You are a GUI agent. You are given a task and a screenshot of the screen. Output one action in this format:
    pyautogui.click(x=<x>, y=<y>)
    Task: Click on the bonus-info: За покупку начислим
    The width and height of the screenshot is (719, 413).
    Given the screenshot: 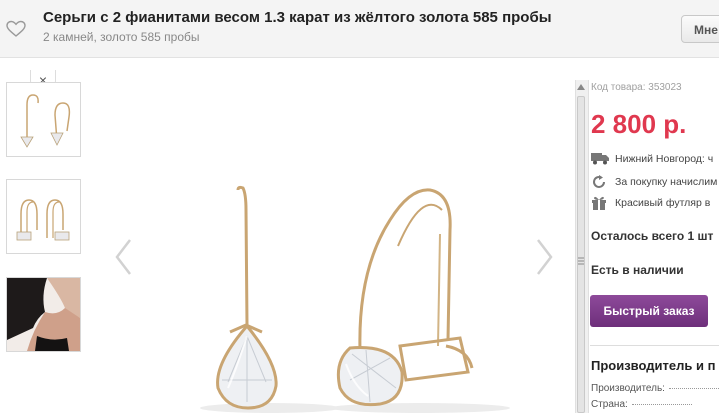 What is the action you would take?
    pyautogui.click(x=655, y=182)
    